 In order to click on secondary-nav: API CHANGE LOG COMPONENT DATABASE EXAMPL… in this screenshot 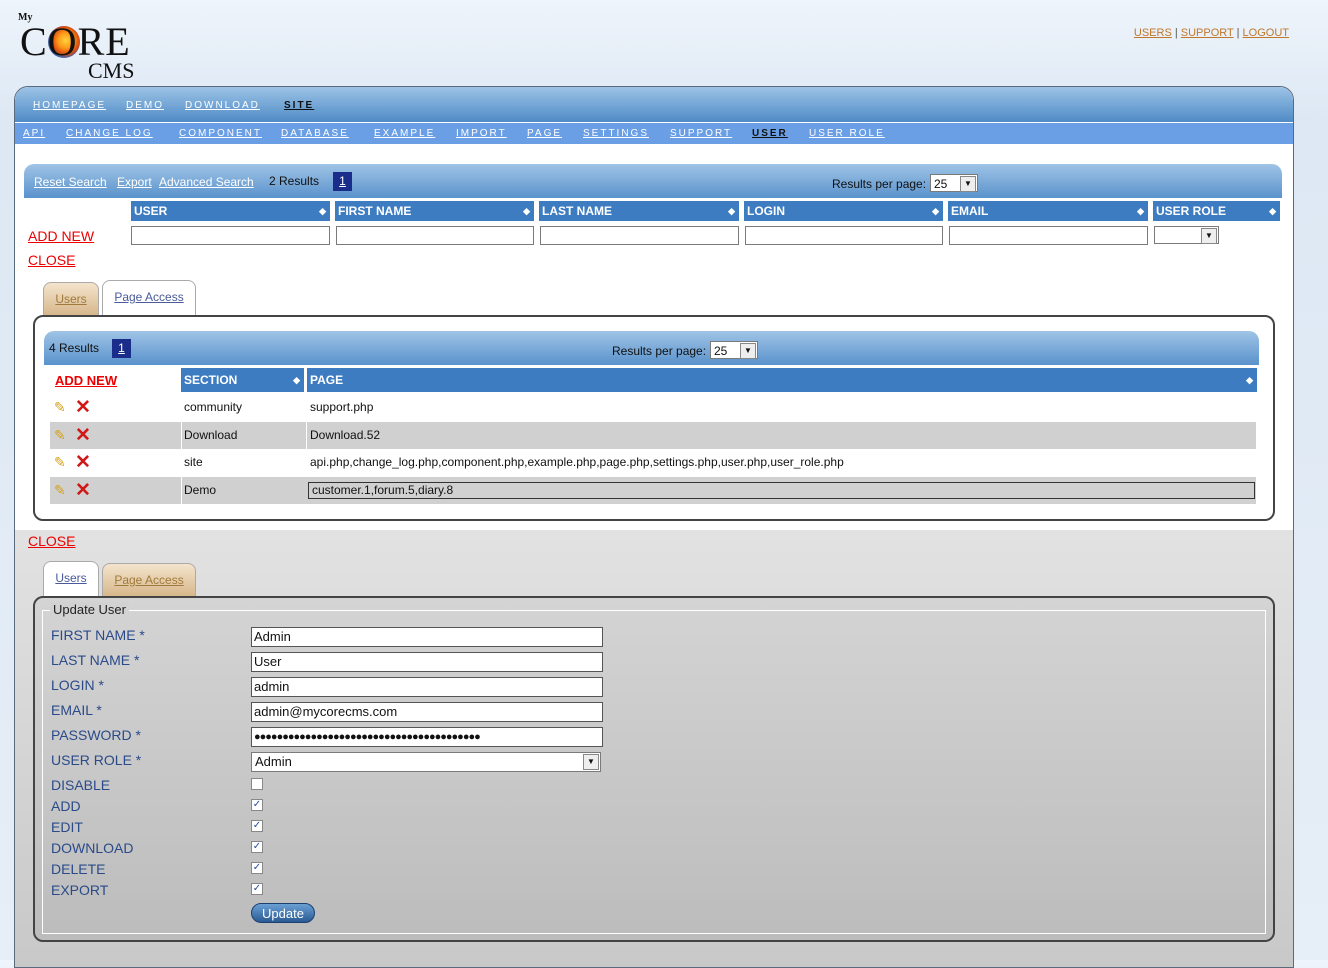, I will do `click(654, 133)`.